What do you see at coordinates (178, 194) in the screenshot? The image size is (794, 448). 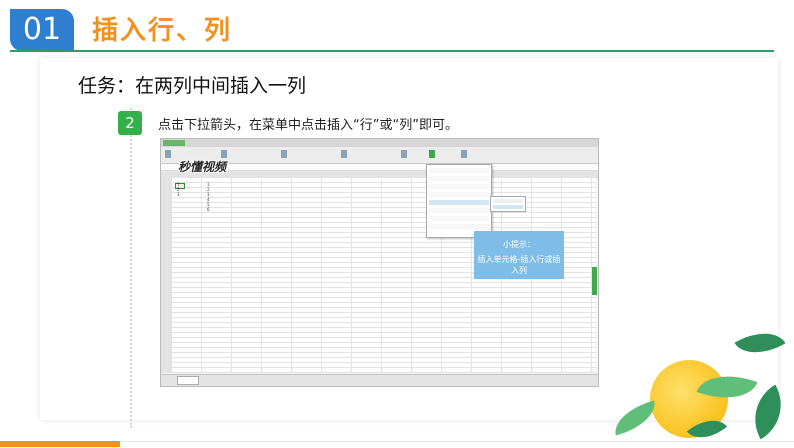 I see `cell-value: 3` at bounding box center [178, 194].